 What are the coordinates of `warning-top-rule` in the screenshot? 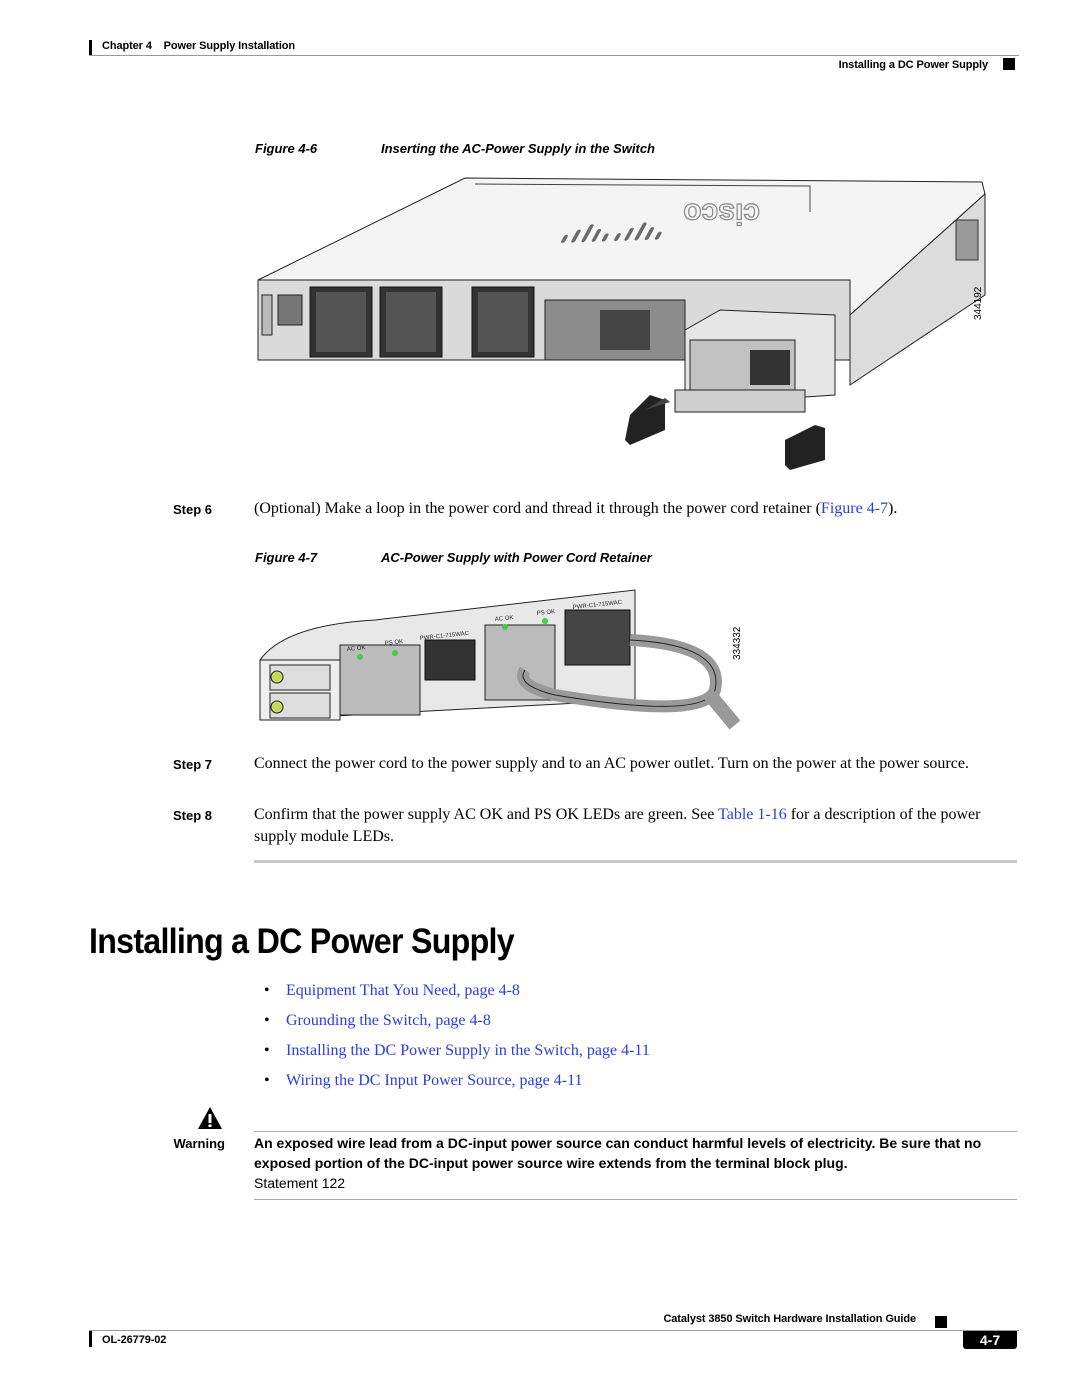 It's located at (635, 1131).